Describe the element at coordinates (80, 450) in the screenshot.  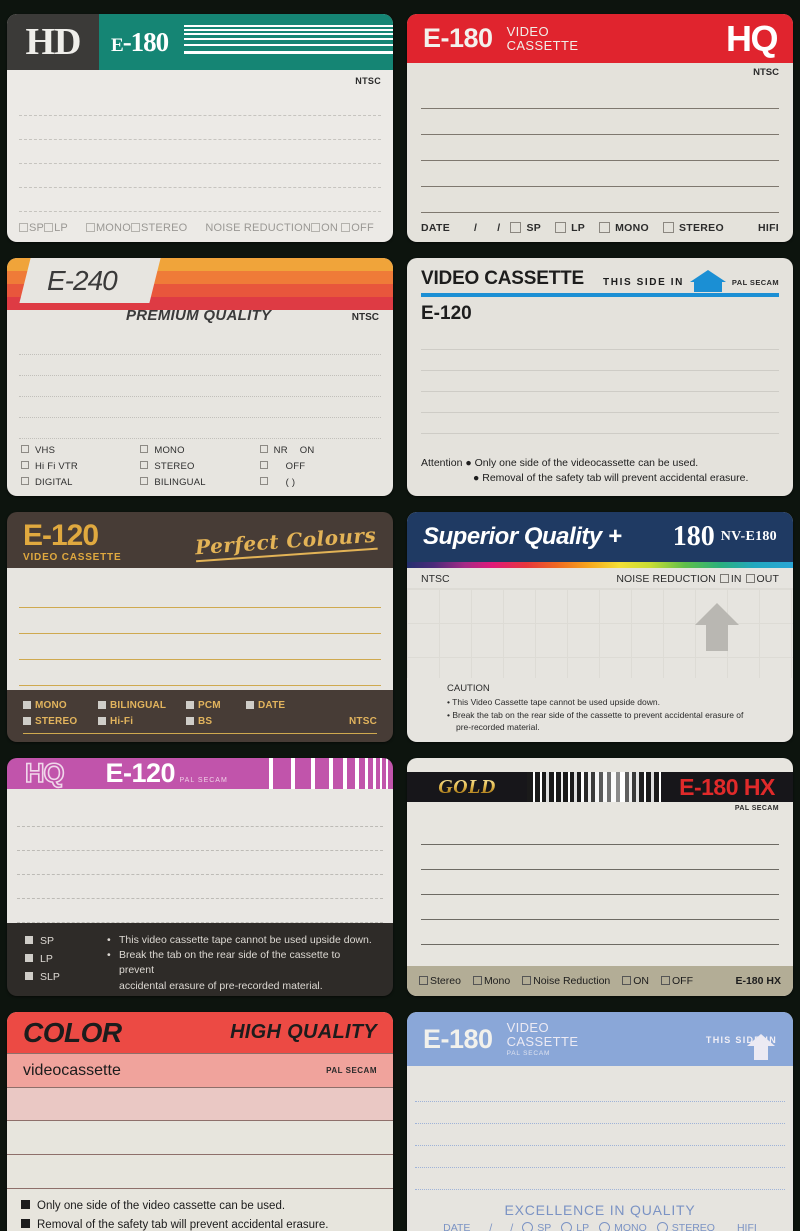
I see `check-vhs: VHS` at that location.